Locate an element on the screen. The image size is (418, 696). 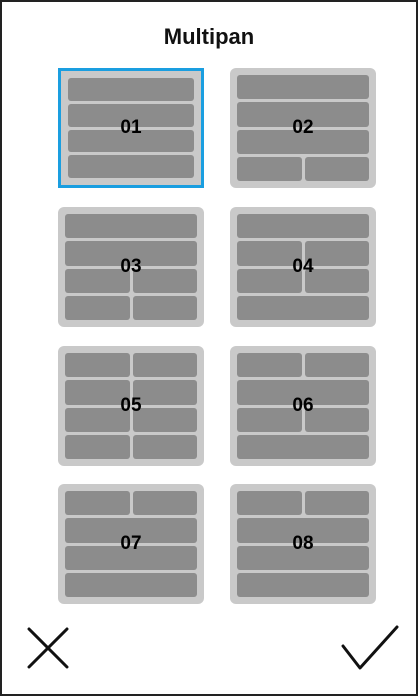
confirm-button is located at coordinates (370, 648).